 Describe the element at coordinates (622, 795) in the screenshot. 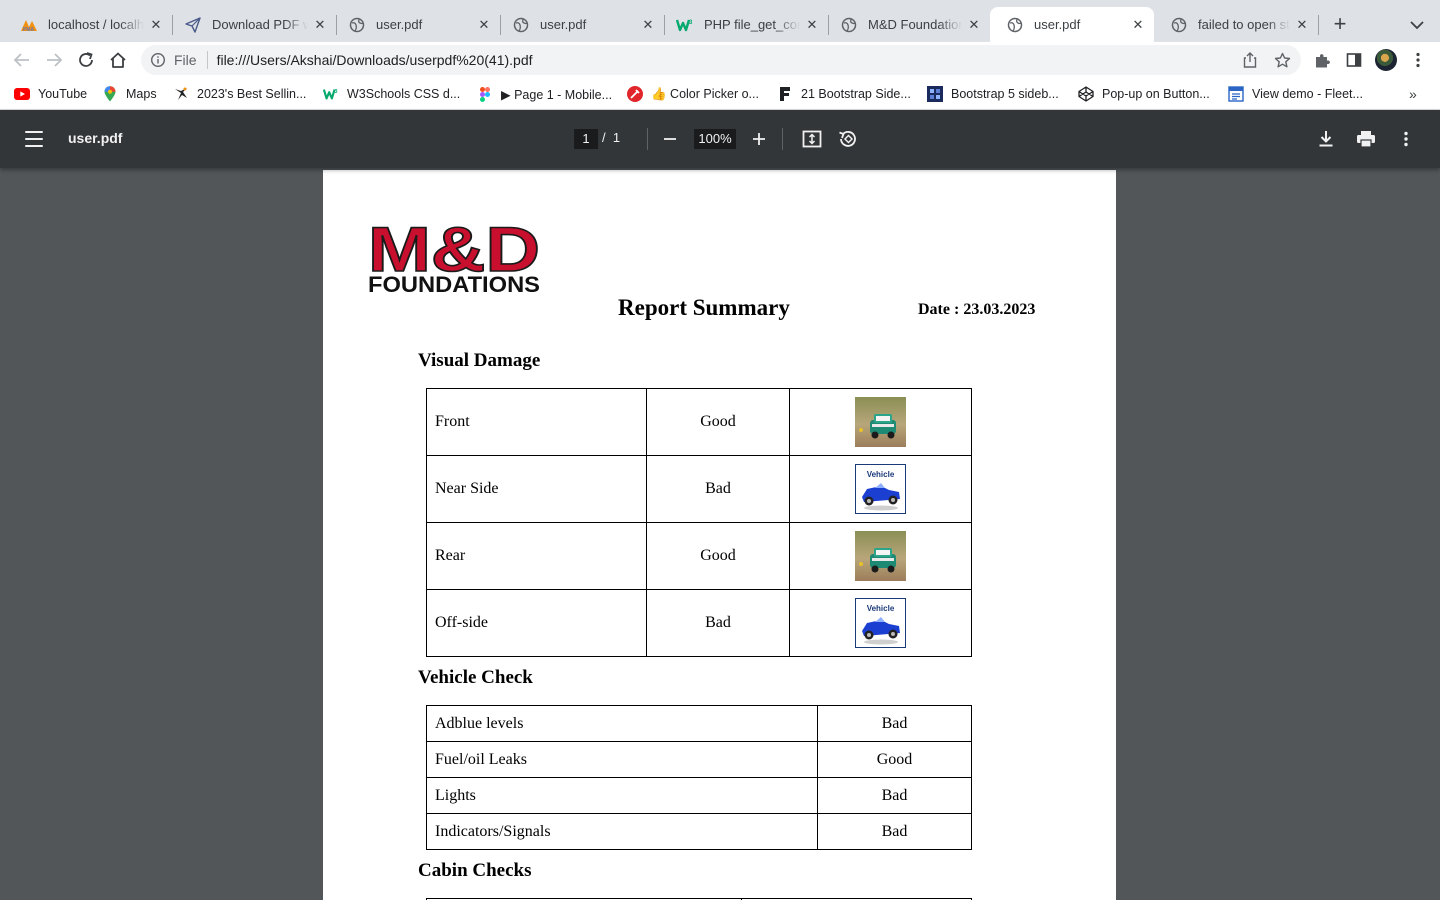

I see `check-item-cell: Lights` at that location.